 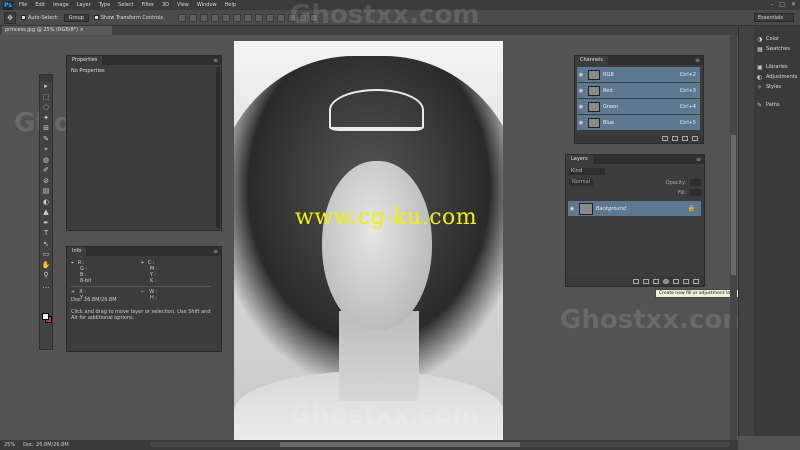 I want to click on eyedropper-tool-icon: ✎, so click(x=46, y=139).